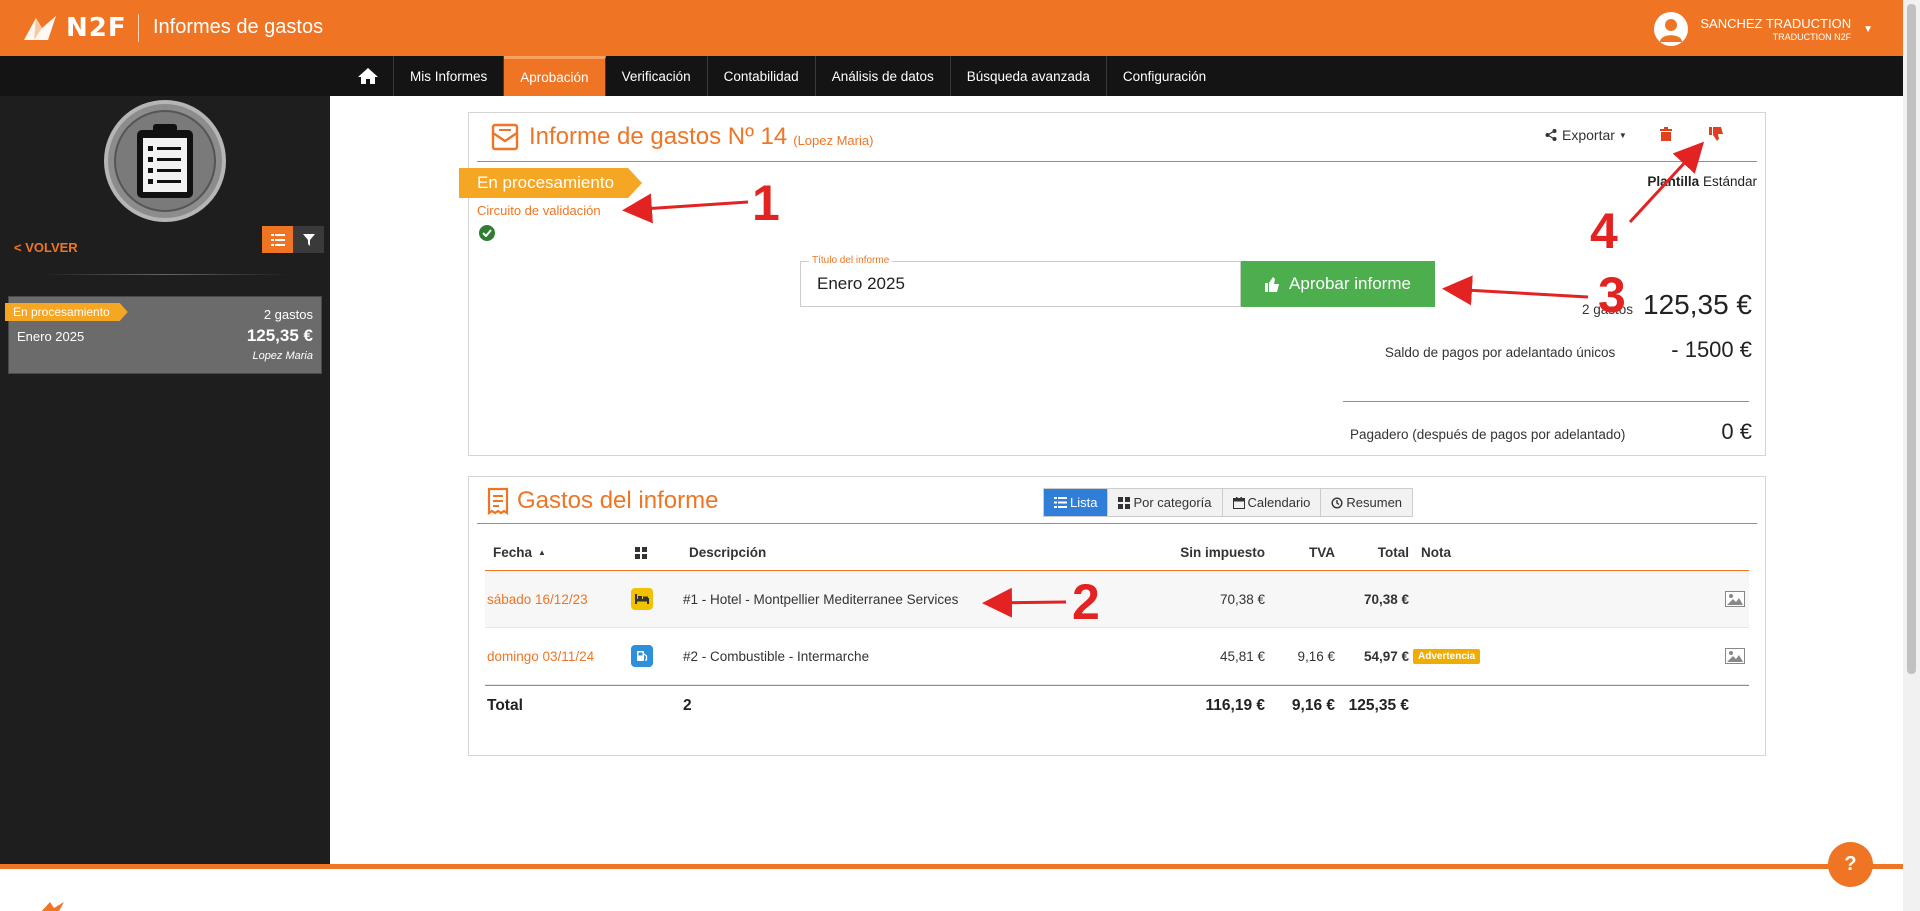  What do you see at coordinates (1447, 656) in the screenshot?
I see `warning-note: Advertencia` at bounding box center [1447, 656].